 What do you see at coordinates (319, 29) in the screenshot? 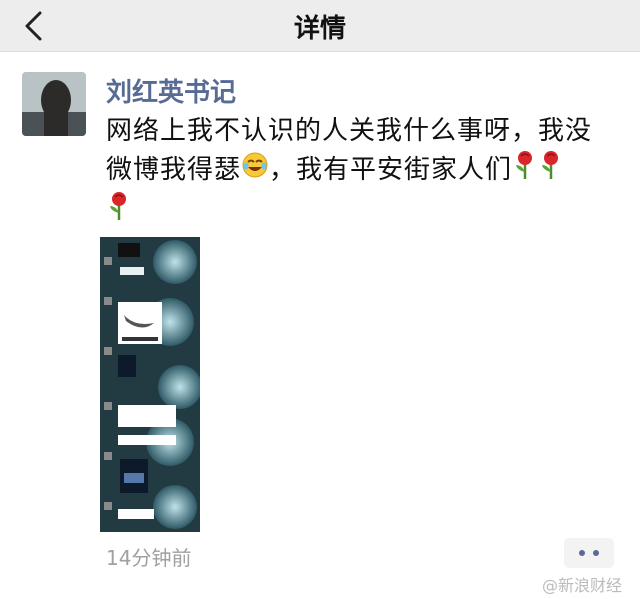
I see `page-title: 详情` at bounding box center [319, 29].